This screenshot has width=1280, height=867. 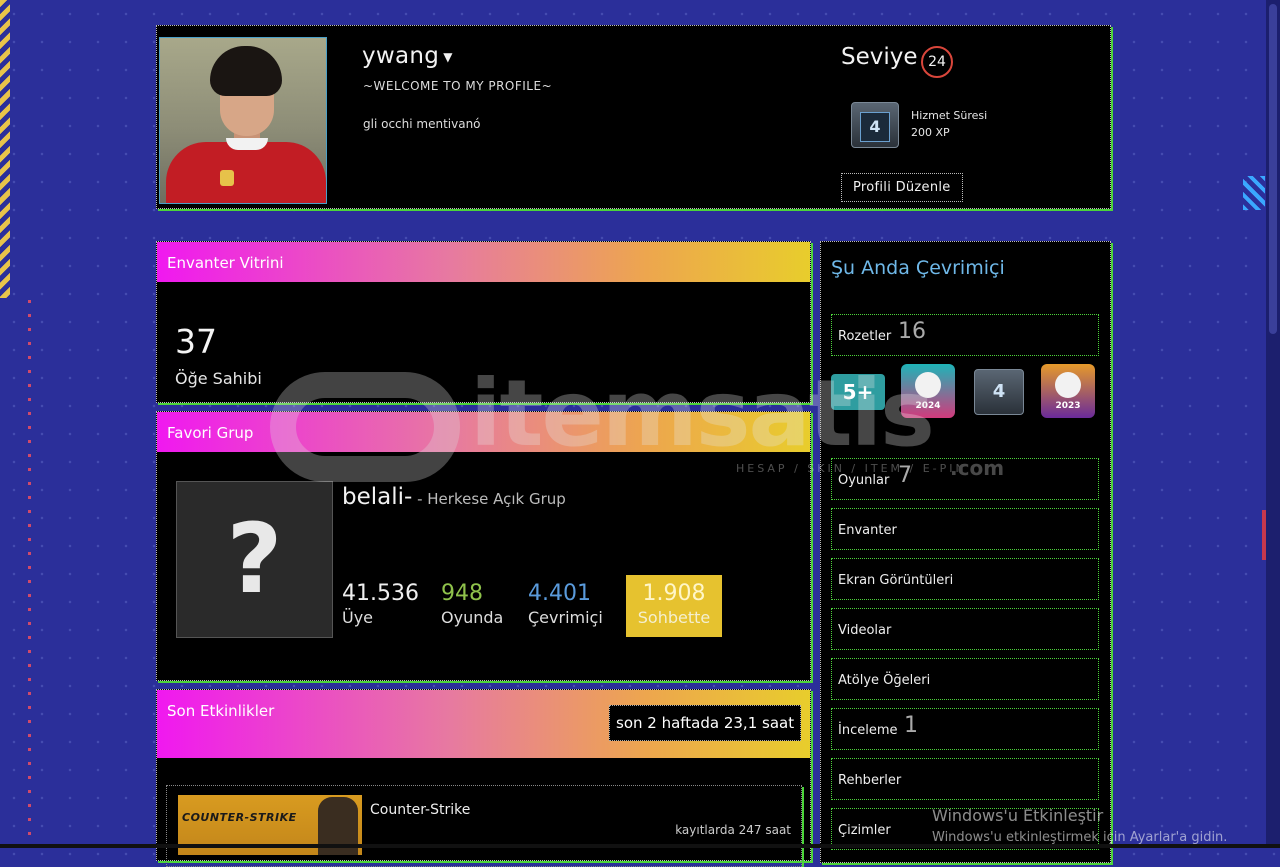 What do you see at coordinates (965, 335) in the screenshot?
I see `sidebar-link-badges: Rozetler 16` at bounding box center [965, 335].